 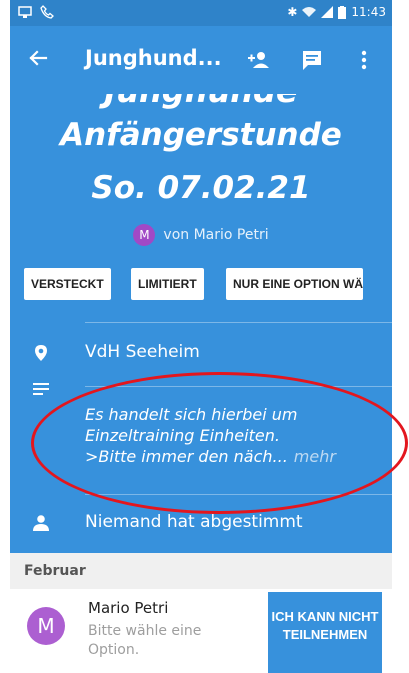 I want to click on more-link: mehr, so click(x=315, y=456).